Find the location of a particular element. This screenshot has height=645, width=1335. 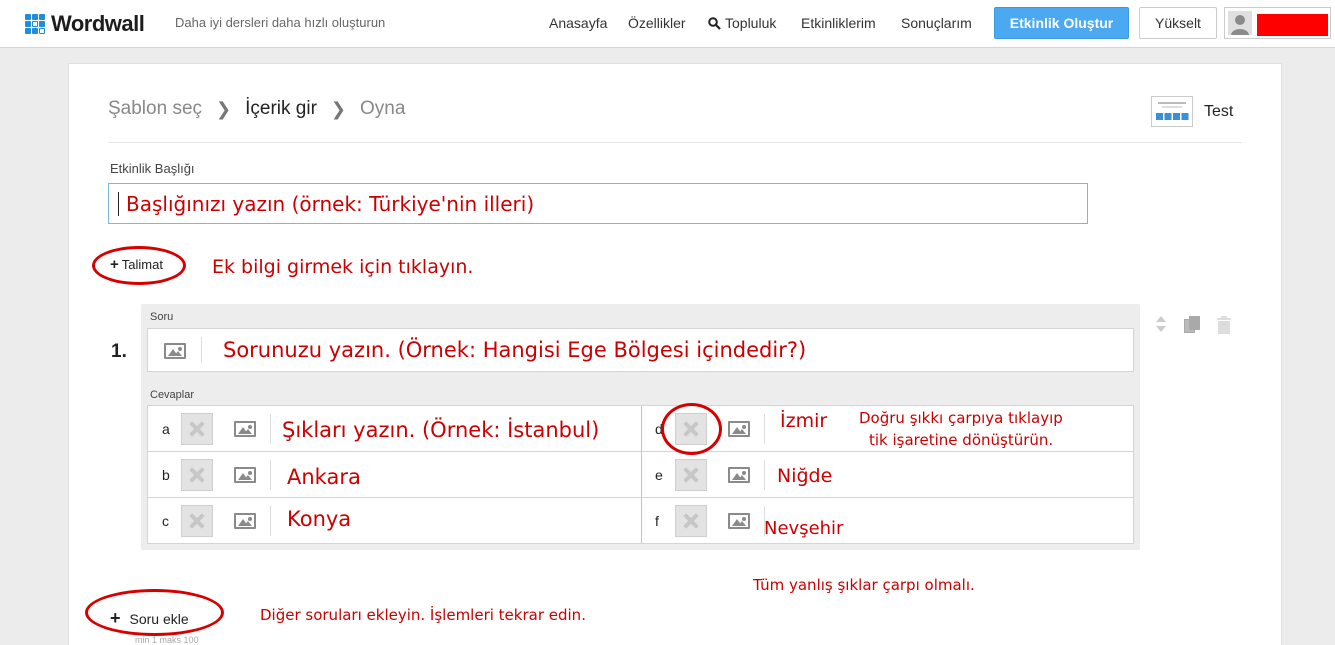

redacted-username is located at coordinates (1292, 25).